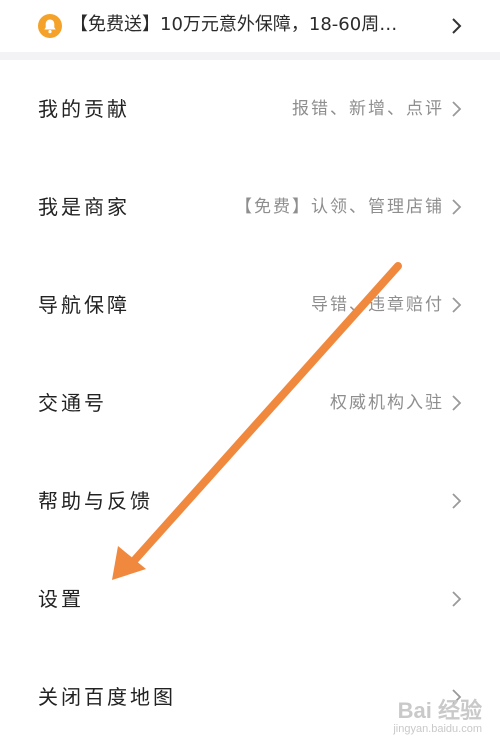 Image resolution: width=500 pixels, height=747 pixels. I want to click on menu-item-merchant: 我是商家 【免费】认领、管理店铺, so click(250, 207).